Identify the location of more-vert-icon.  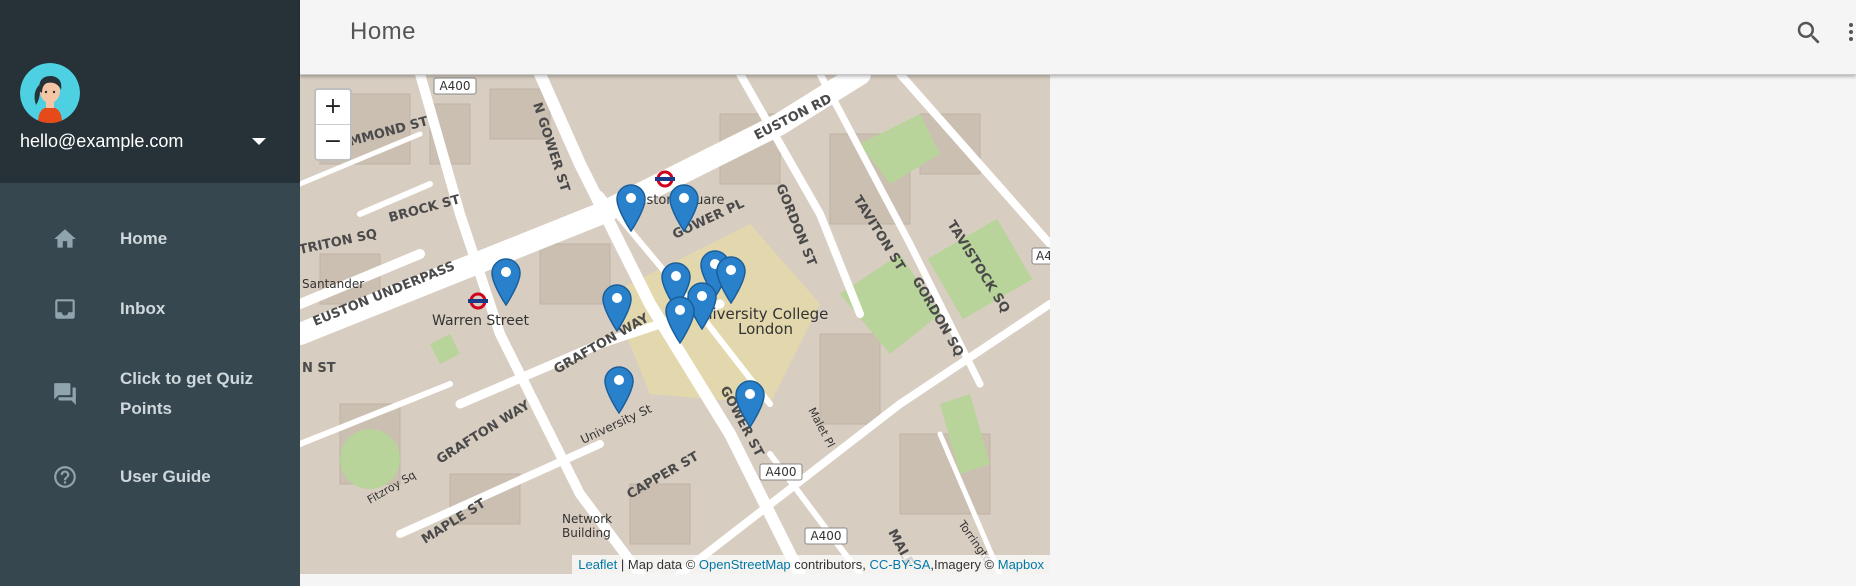
(1850, 35).